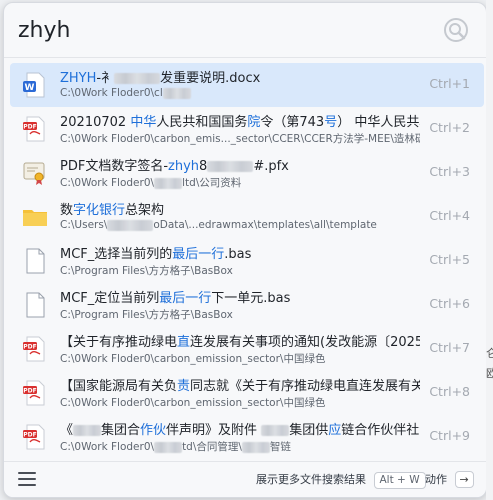  Describe the element at coordinates (489, 373) in the screenshot. I see `background-text: 欧` at that location.